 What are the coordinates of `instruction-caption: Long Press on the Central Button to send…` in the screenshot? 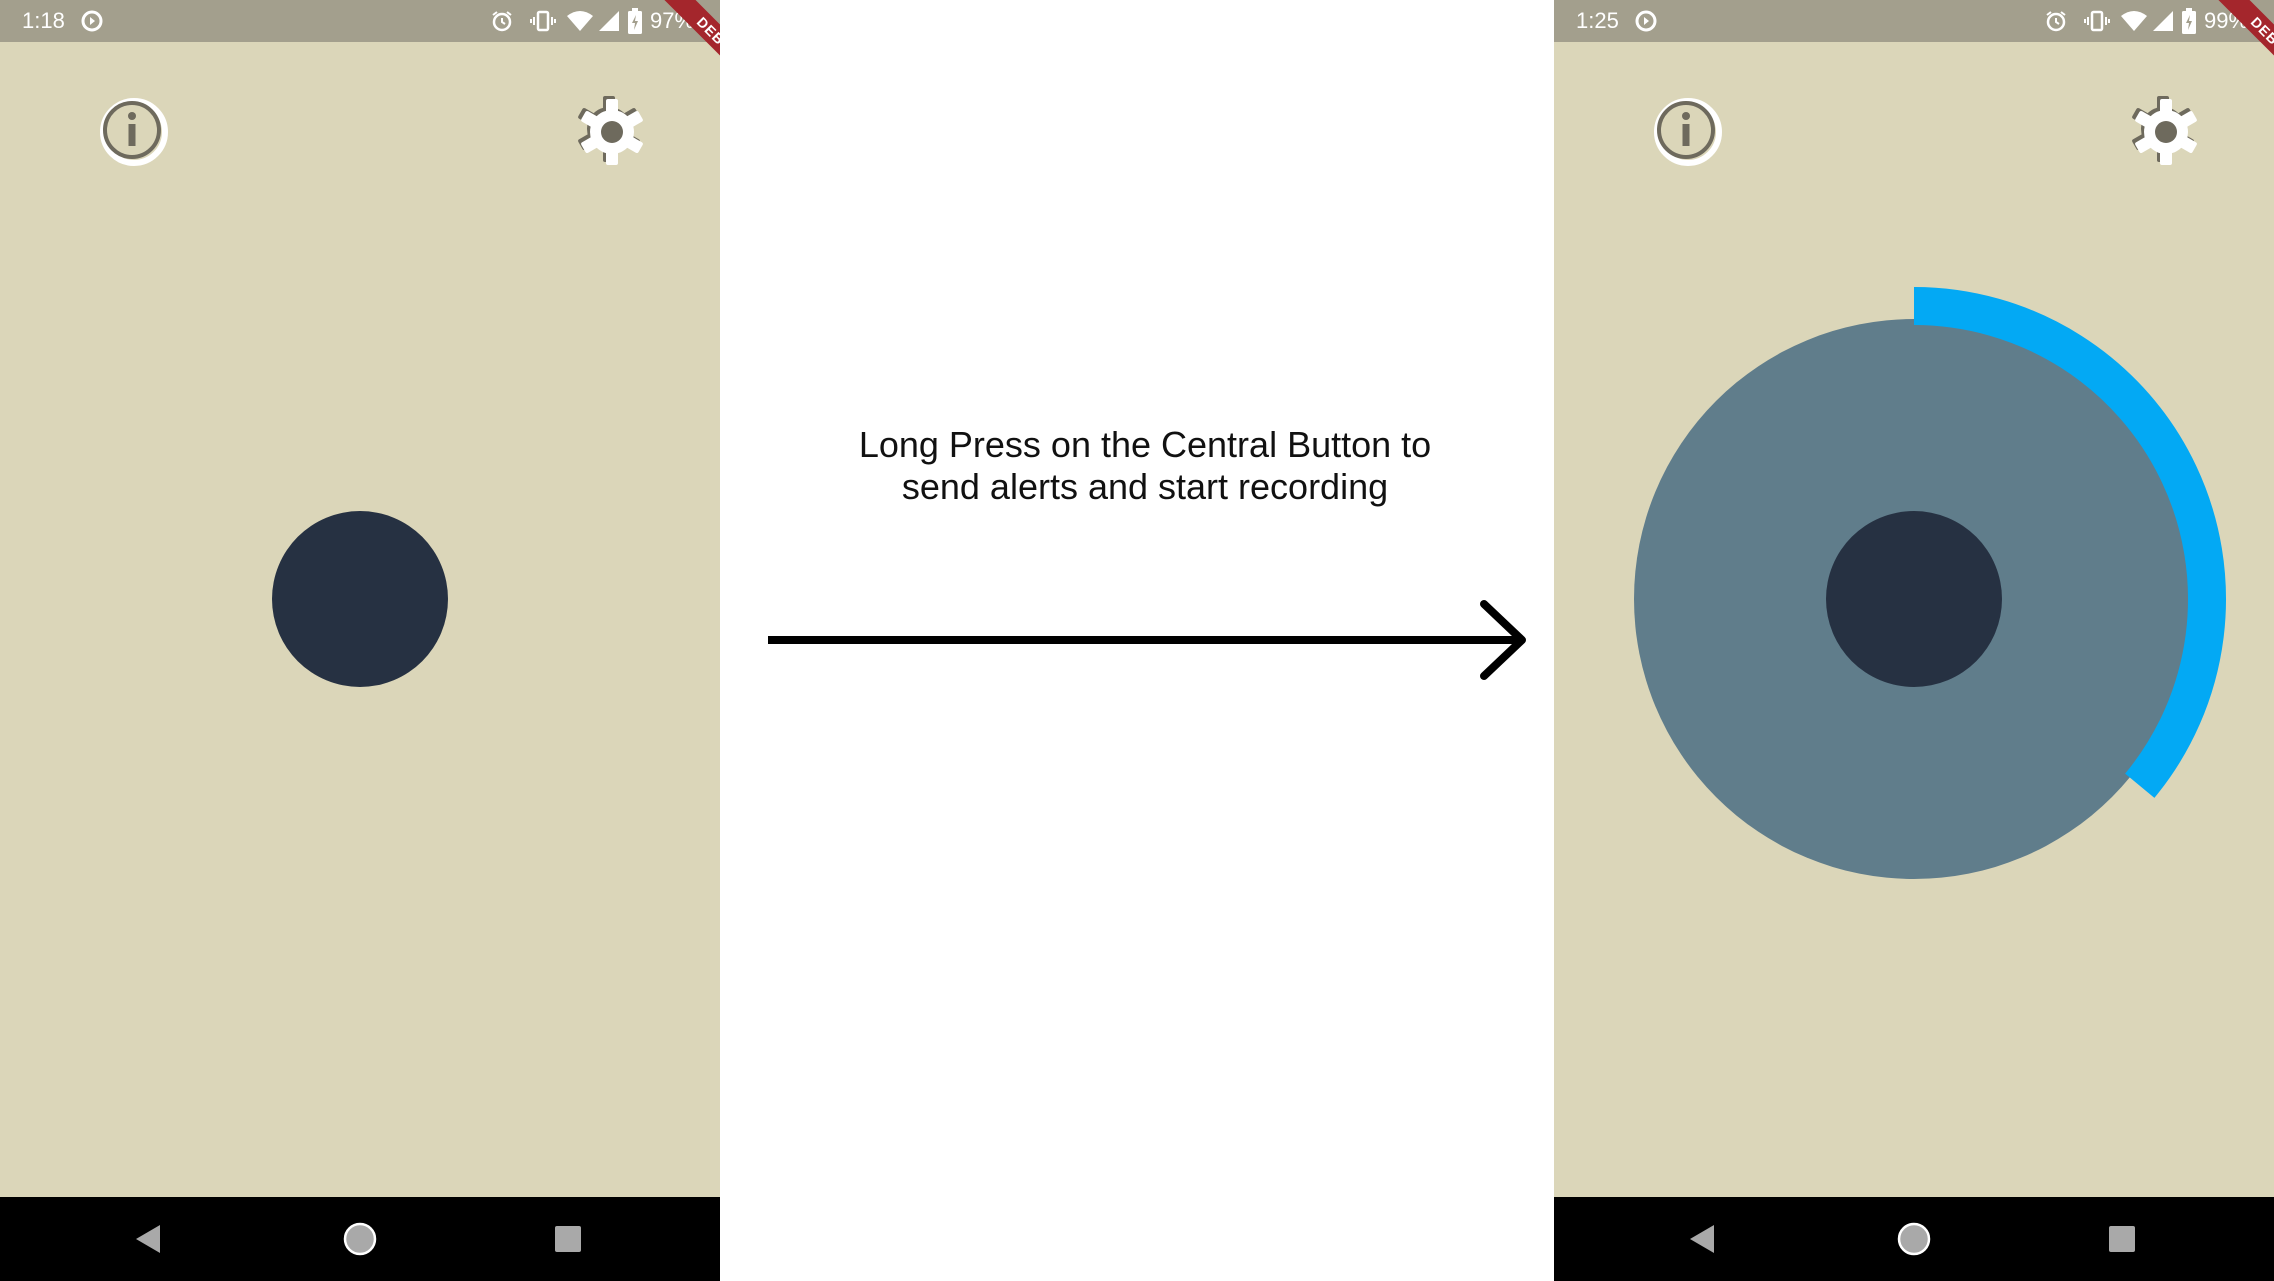 It's located at (1145, 466).